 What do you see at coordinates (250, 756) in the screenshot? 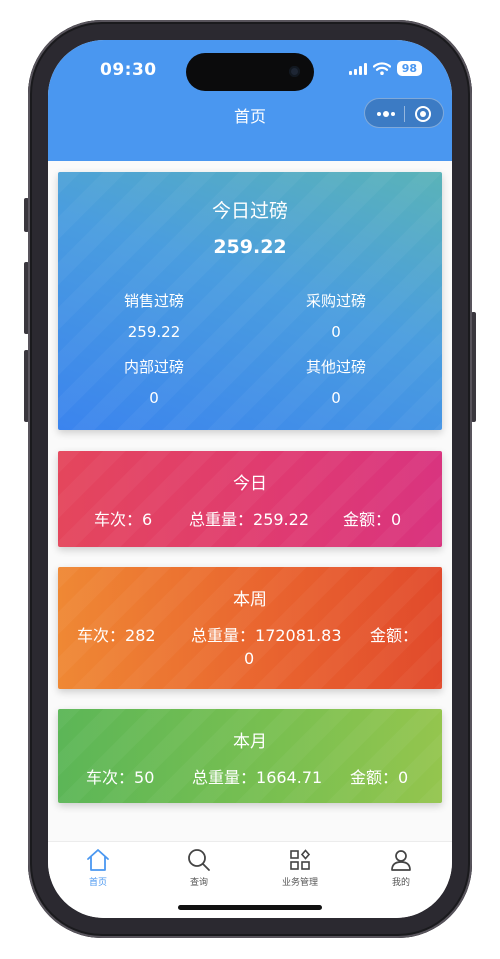
I see `month-stats-card: 本月 车次：50 总重量：1664.71 金额：0` at bounding box center [250, 756].